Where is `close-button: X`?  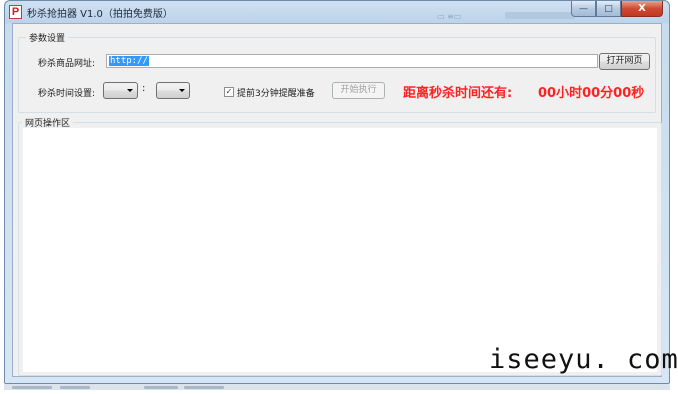 close-button: X is located at coordinates (642, 9).